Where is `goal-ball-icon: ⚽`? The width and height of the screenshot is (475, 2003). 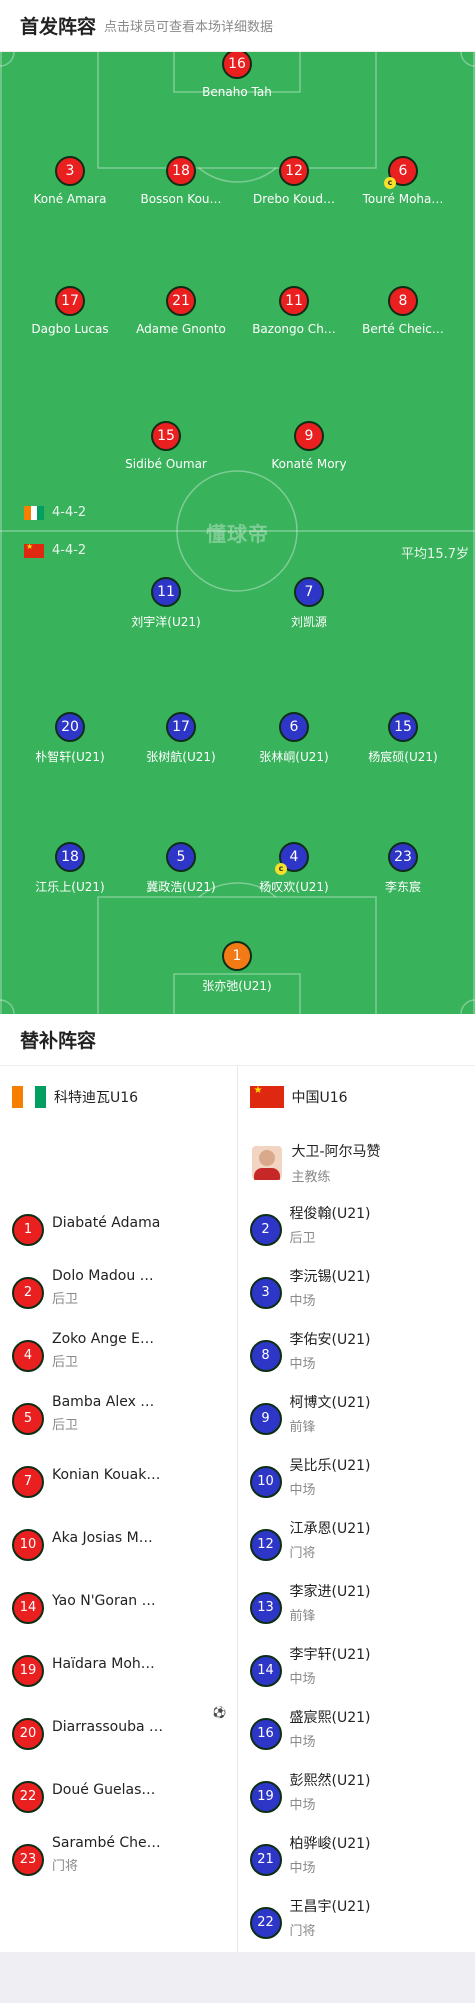
goal-ball-icon: ⚽ is located at coordinates (219, 1712).